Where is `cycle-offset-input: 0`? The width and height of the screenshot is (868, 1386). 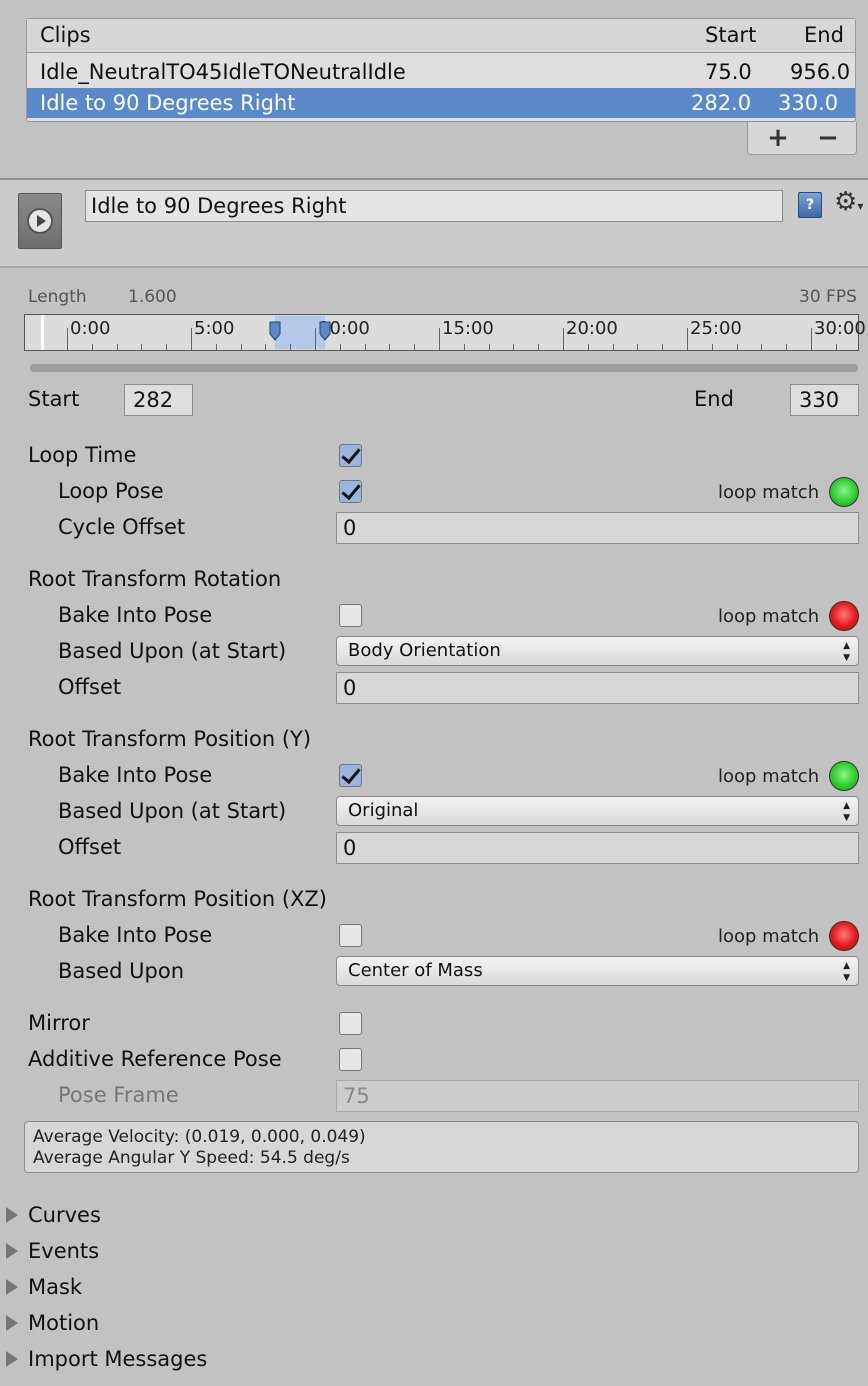
cycle-offset-input: 0 is located at coordinates (597, 528).